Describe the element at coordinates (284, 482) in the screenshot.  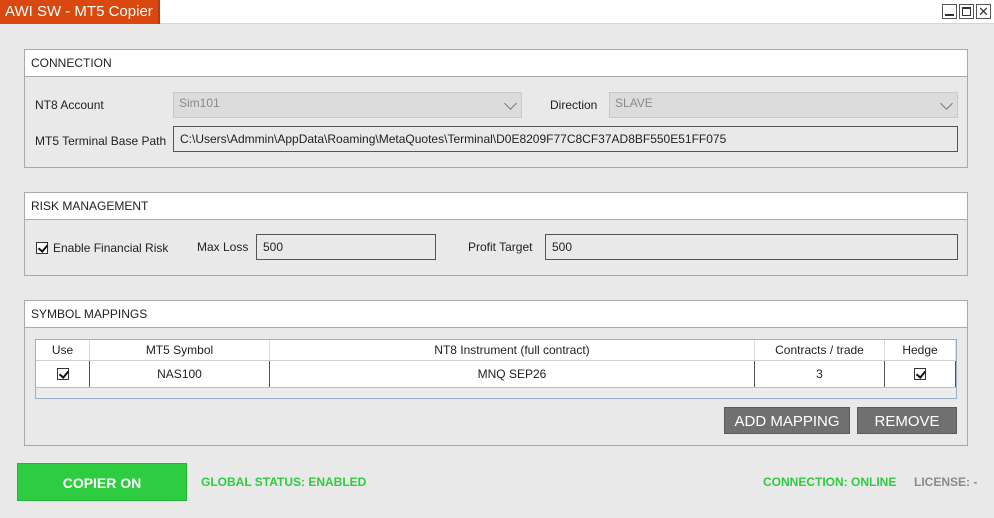
I see `global-status: GLOBAL STATUS: ENABLED` at that location.